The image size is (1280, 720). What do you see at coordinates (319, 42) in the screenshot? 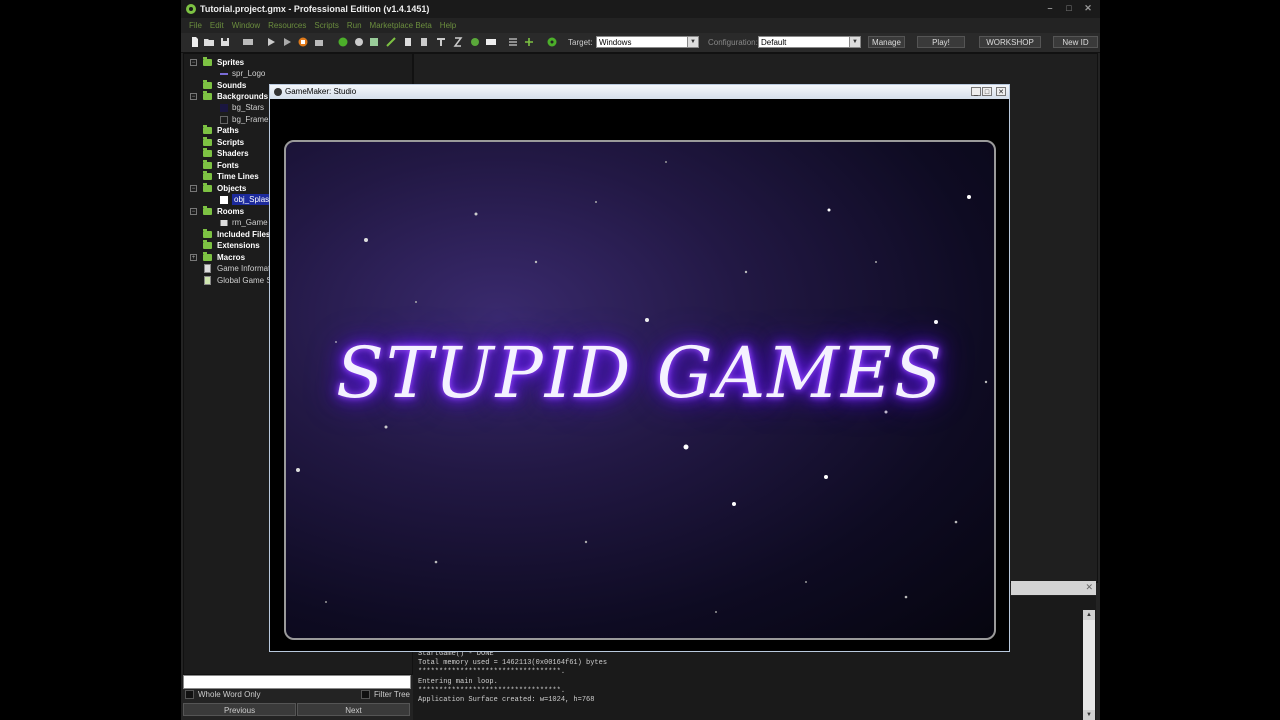
I see `clean-icon` at bounding box center [319, 42].